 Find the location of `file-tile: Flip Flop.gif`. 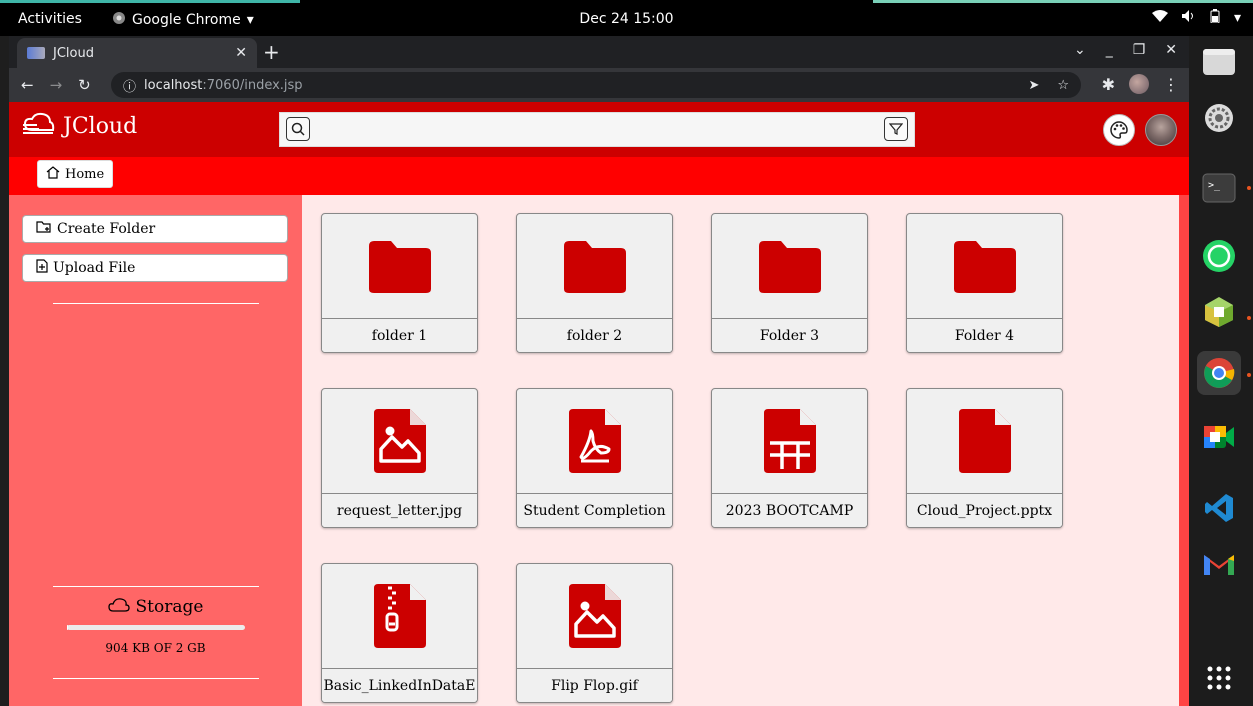

file-tile: Flip Flop.gif is located at coordinates (594, 633).